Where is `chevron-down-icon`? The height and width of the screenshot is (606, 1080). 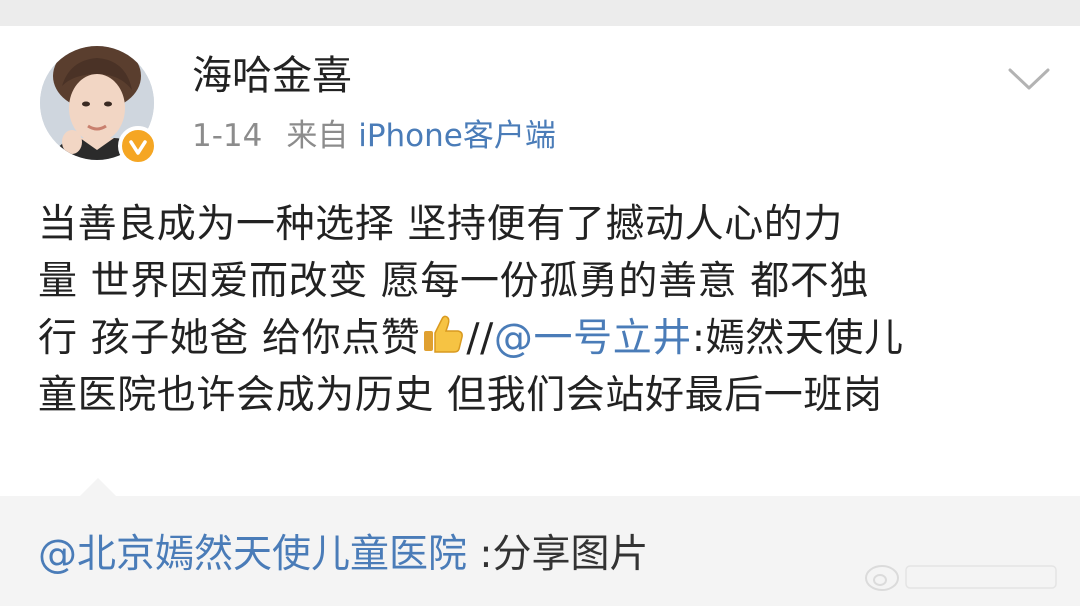 chevron-down-icon is located at coordinates (1029, 78).